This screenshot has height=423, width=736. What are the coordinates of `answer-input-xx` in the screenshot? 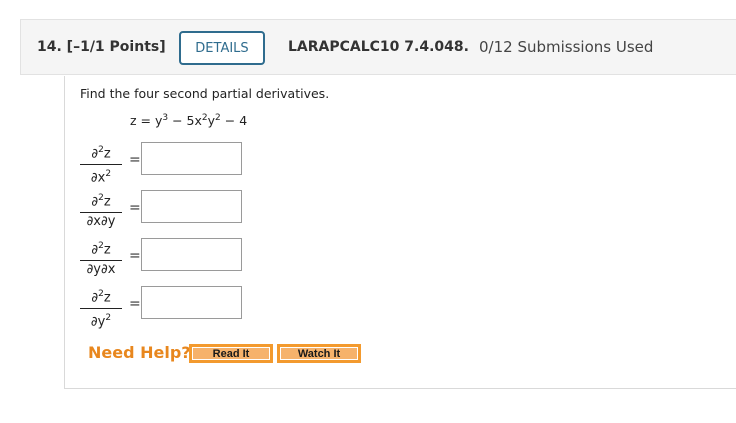 It's located at (191, 158).